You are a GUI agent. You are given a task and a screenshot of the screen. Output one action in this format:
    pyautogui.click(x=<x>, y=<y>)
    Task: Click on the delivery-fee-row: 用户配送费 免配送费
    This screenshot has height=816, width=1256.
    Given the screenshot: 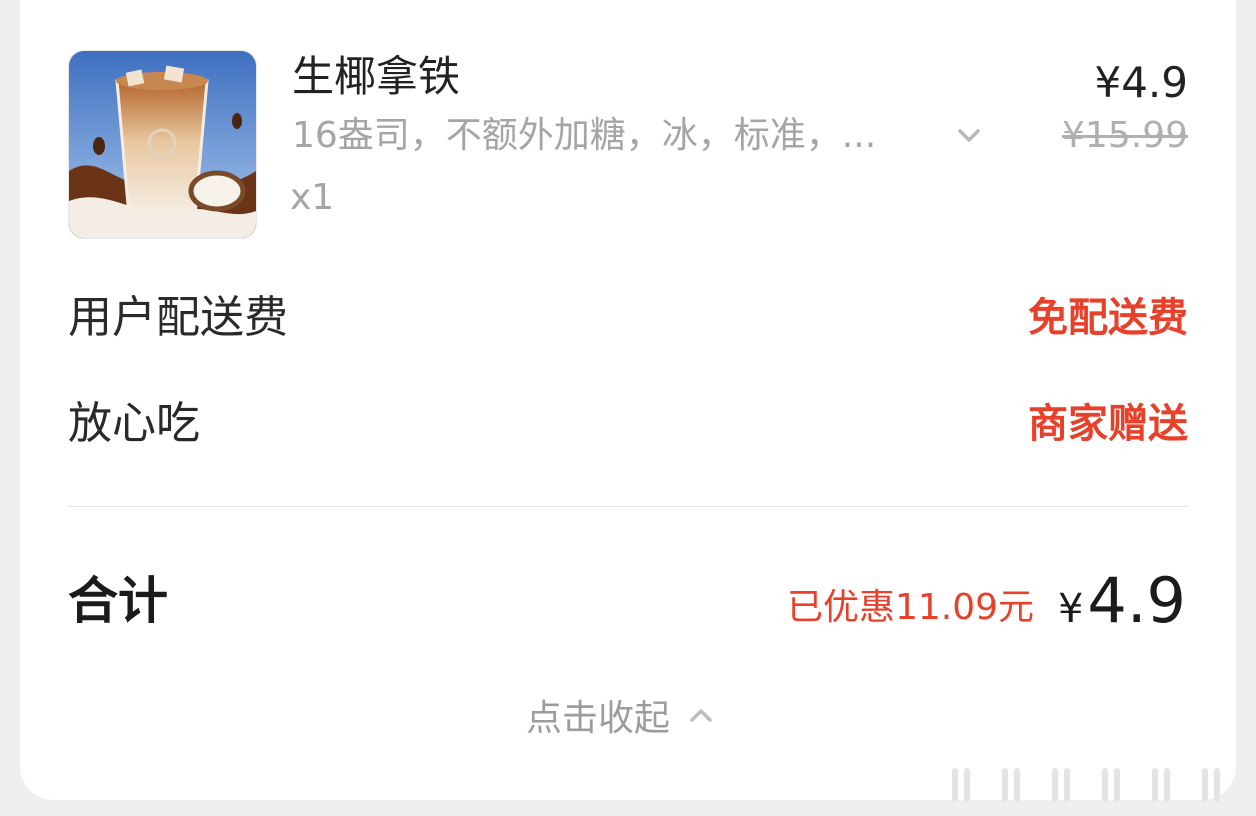 What is the action you would take?
    pyautogui.click(x=628, y=318)
    